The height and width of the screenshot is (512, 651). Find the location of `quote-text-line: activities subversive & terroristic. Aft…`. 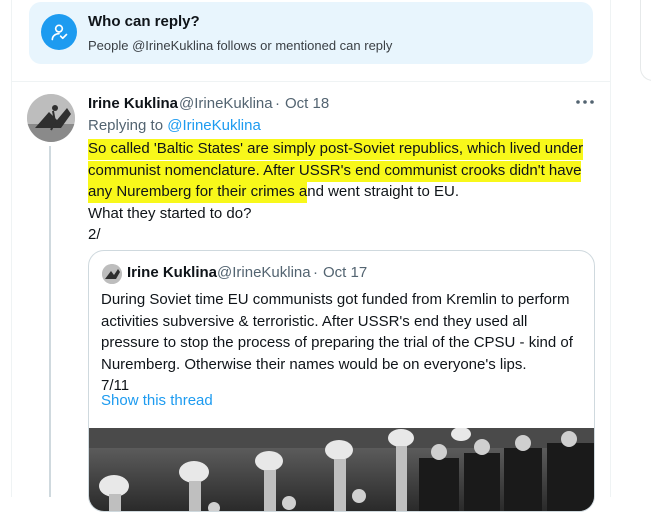

quote-text-line: activities subversive & terroristic. Aft… is located at coordinates (314, 321).